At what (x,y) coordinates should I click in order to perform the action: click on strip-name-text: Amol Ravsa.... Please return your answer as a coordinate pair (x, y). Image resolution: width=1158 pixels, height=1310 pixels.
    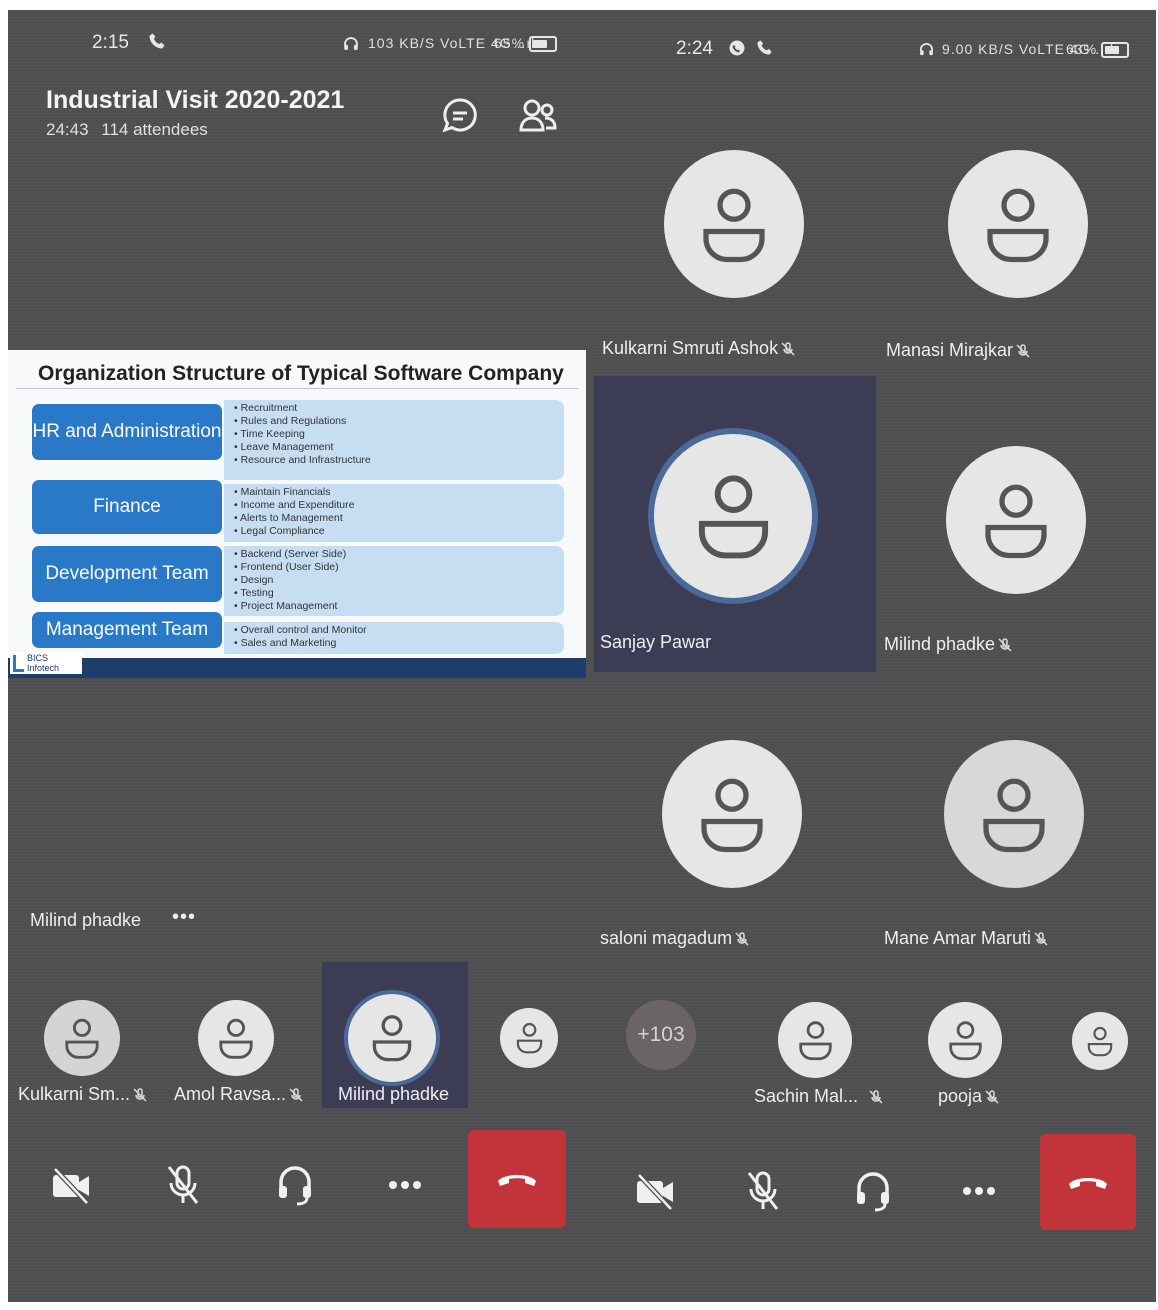
    Looking at the image, I should click on (230, 1094).